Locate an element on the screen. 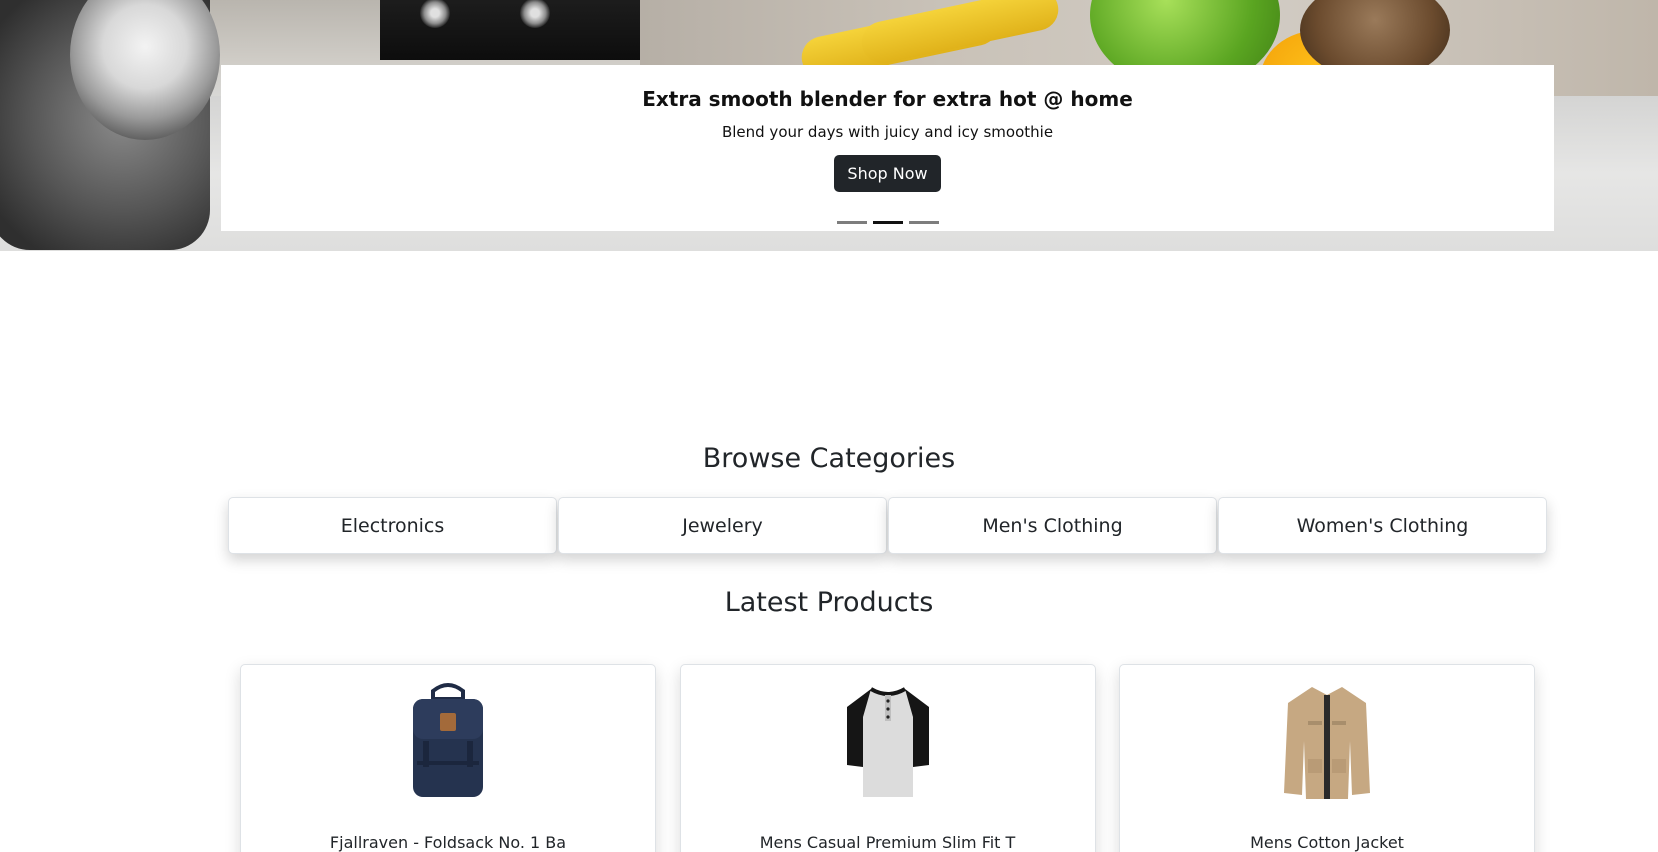 Image resolution: width=1658 pixels, height=852 pixels. product-card: Mens Cotton Jacket is located at coordinates (1327, 758).